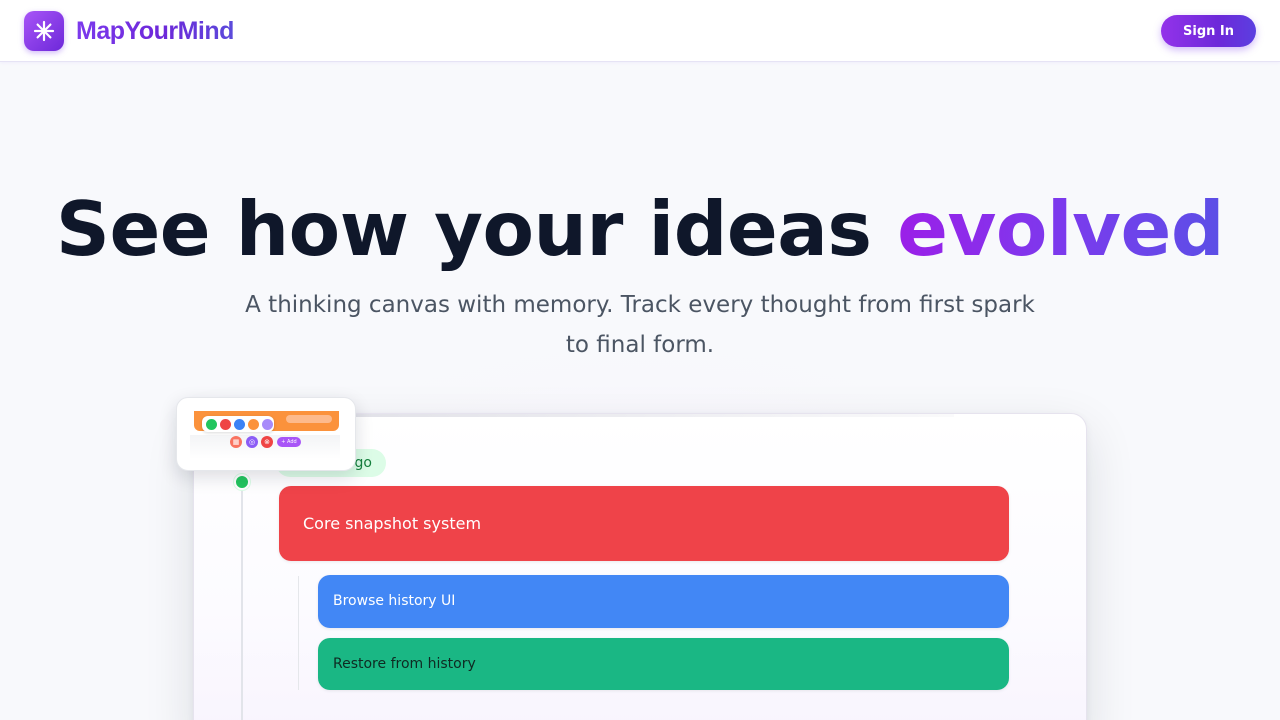 The image size is (1280, 720). Describe the element at coordinates (476, 229) in the screenshot. I see `headline-main-text: See how your ideas` at that location.